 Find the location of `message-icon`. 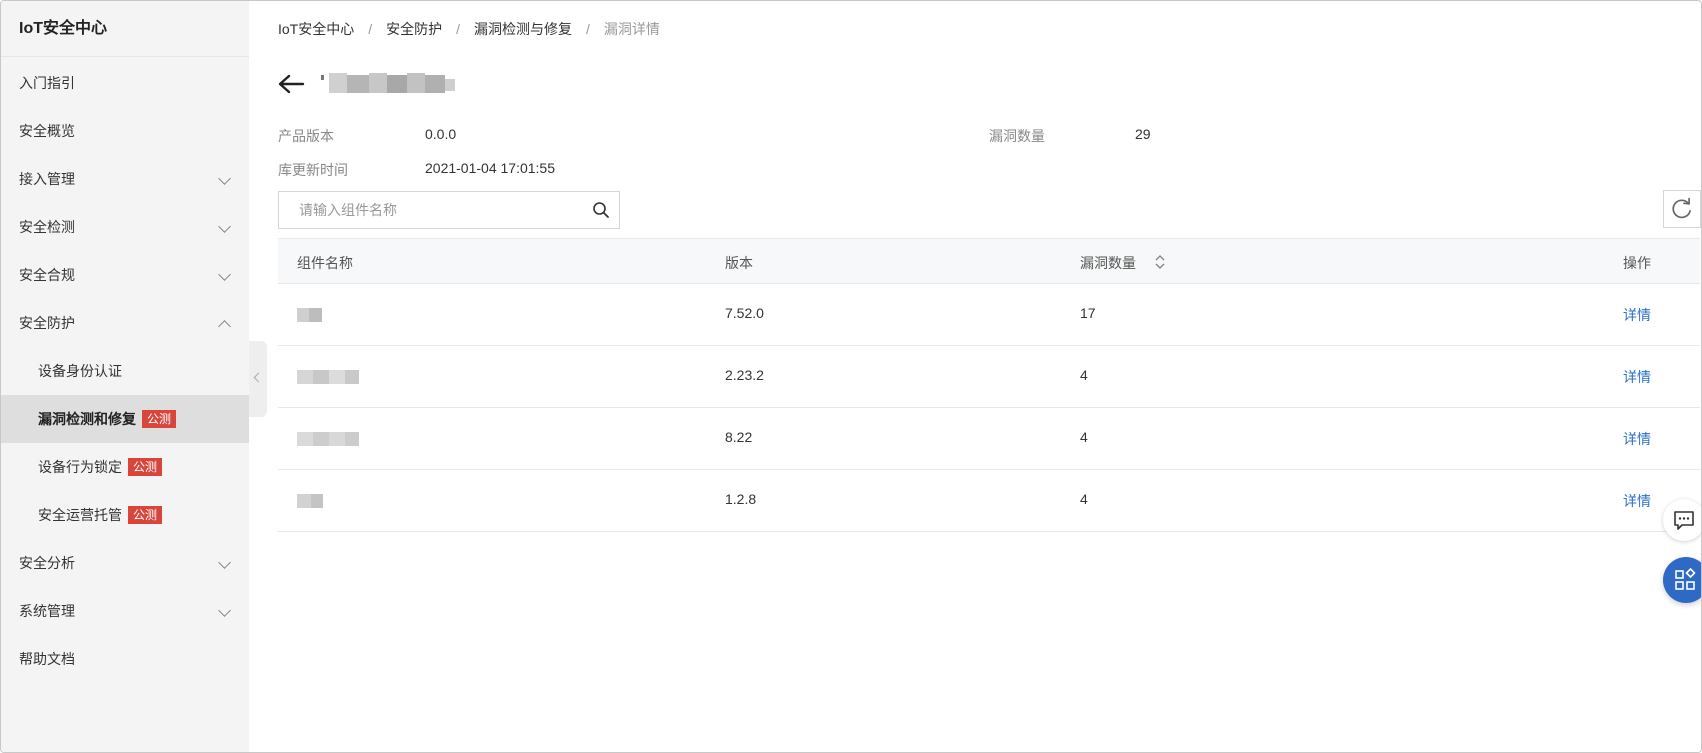

message-icon is located at coordinates (1684, 520).